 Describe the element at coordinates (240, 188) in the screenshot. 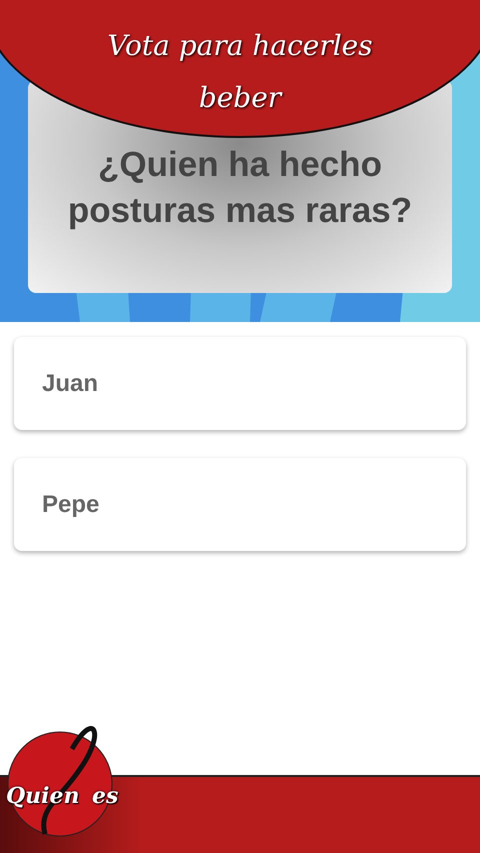

I see `question-text: ¿Quien ha hecho posturas mas raras?` at that location.